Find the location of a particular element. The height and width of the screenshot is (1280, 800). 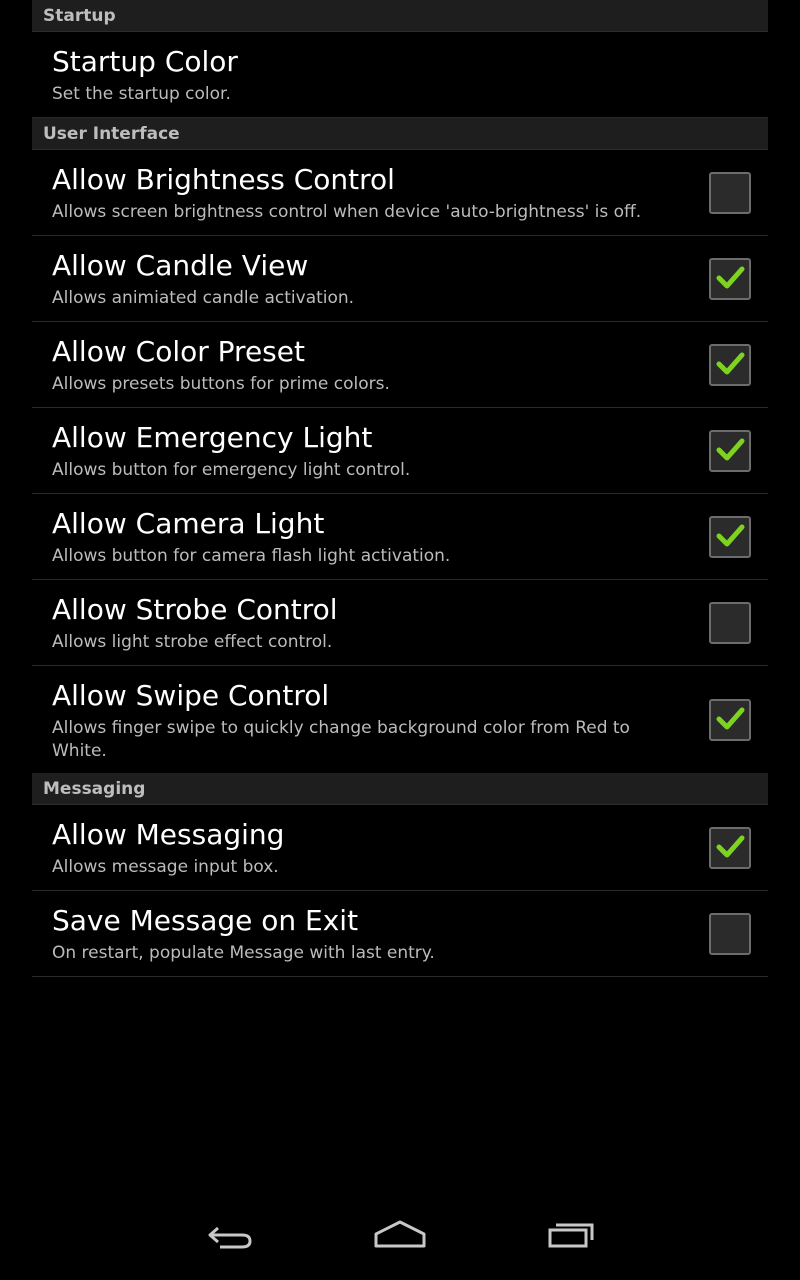

camera-light-checkbox is located at coordinates (730, 536).